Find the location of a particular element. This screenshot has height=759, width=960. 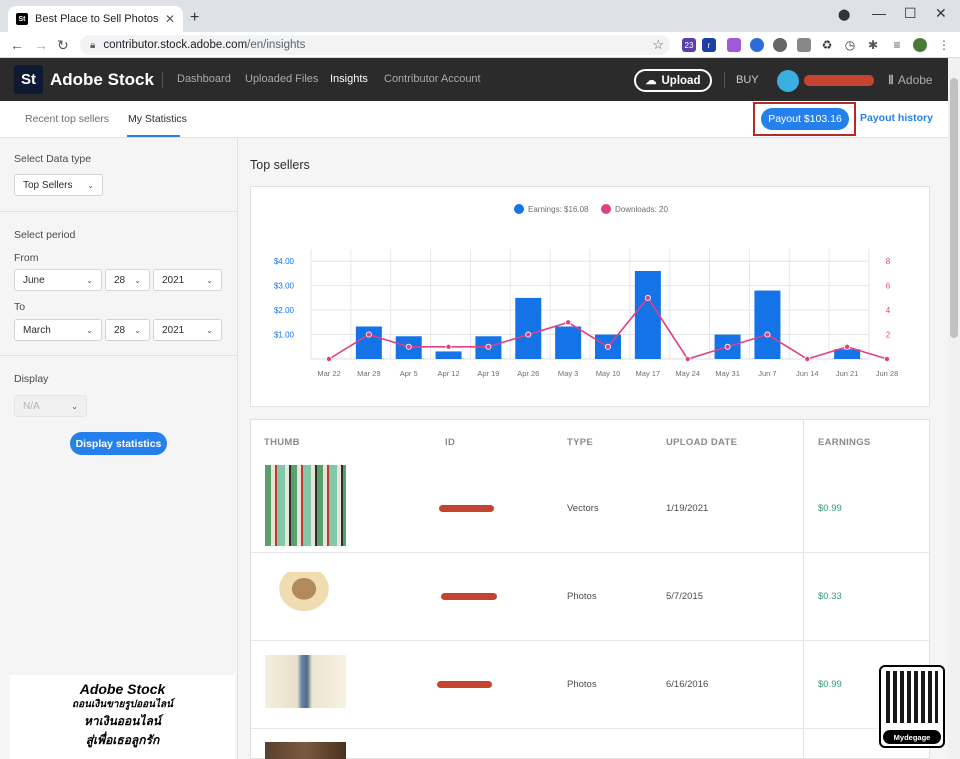

qr-code-watermark: Mydegage is located at coordinates (912, 706).